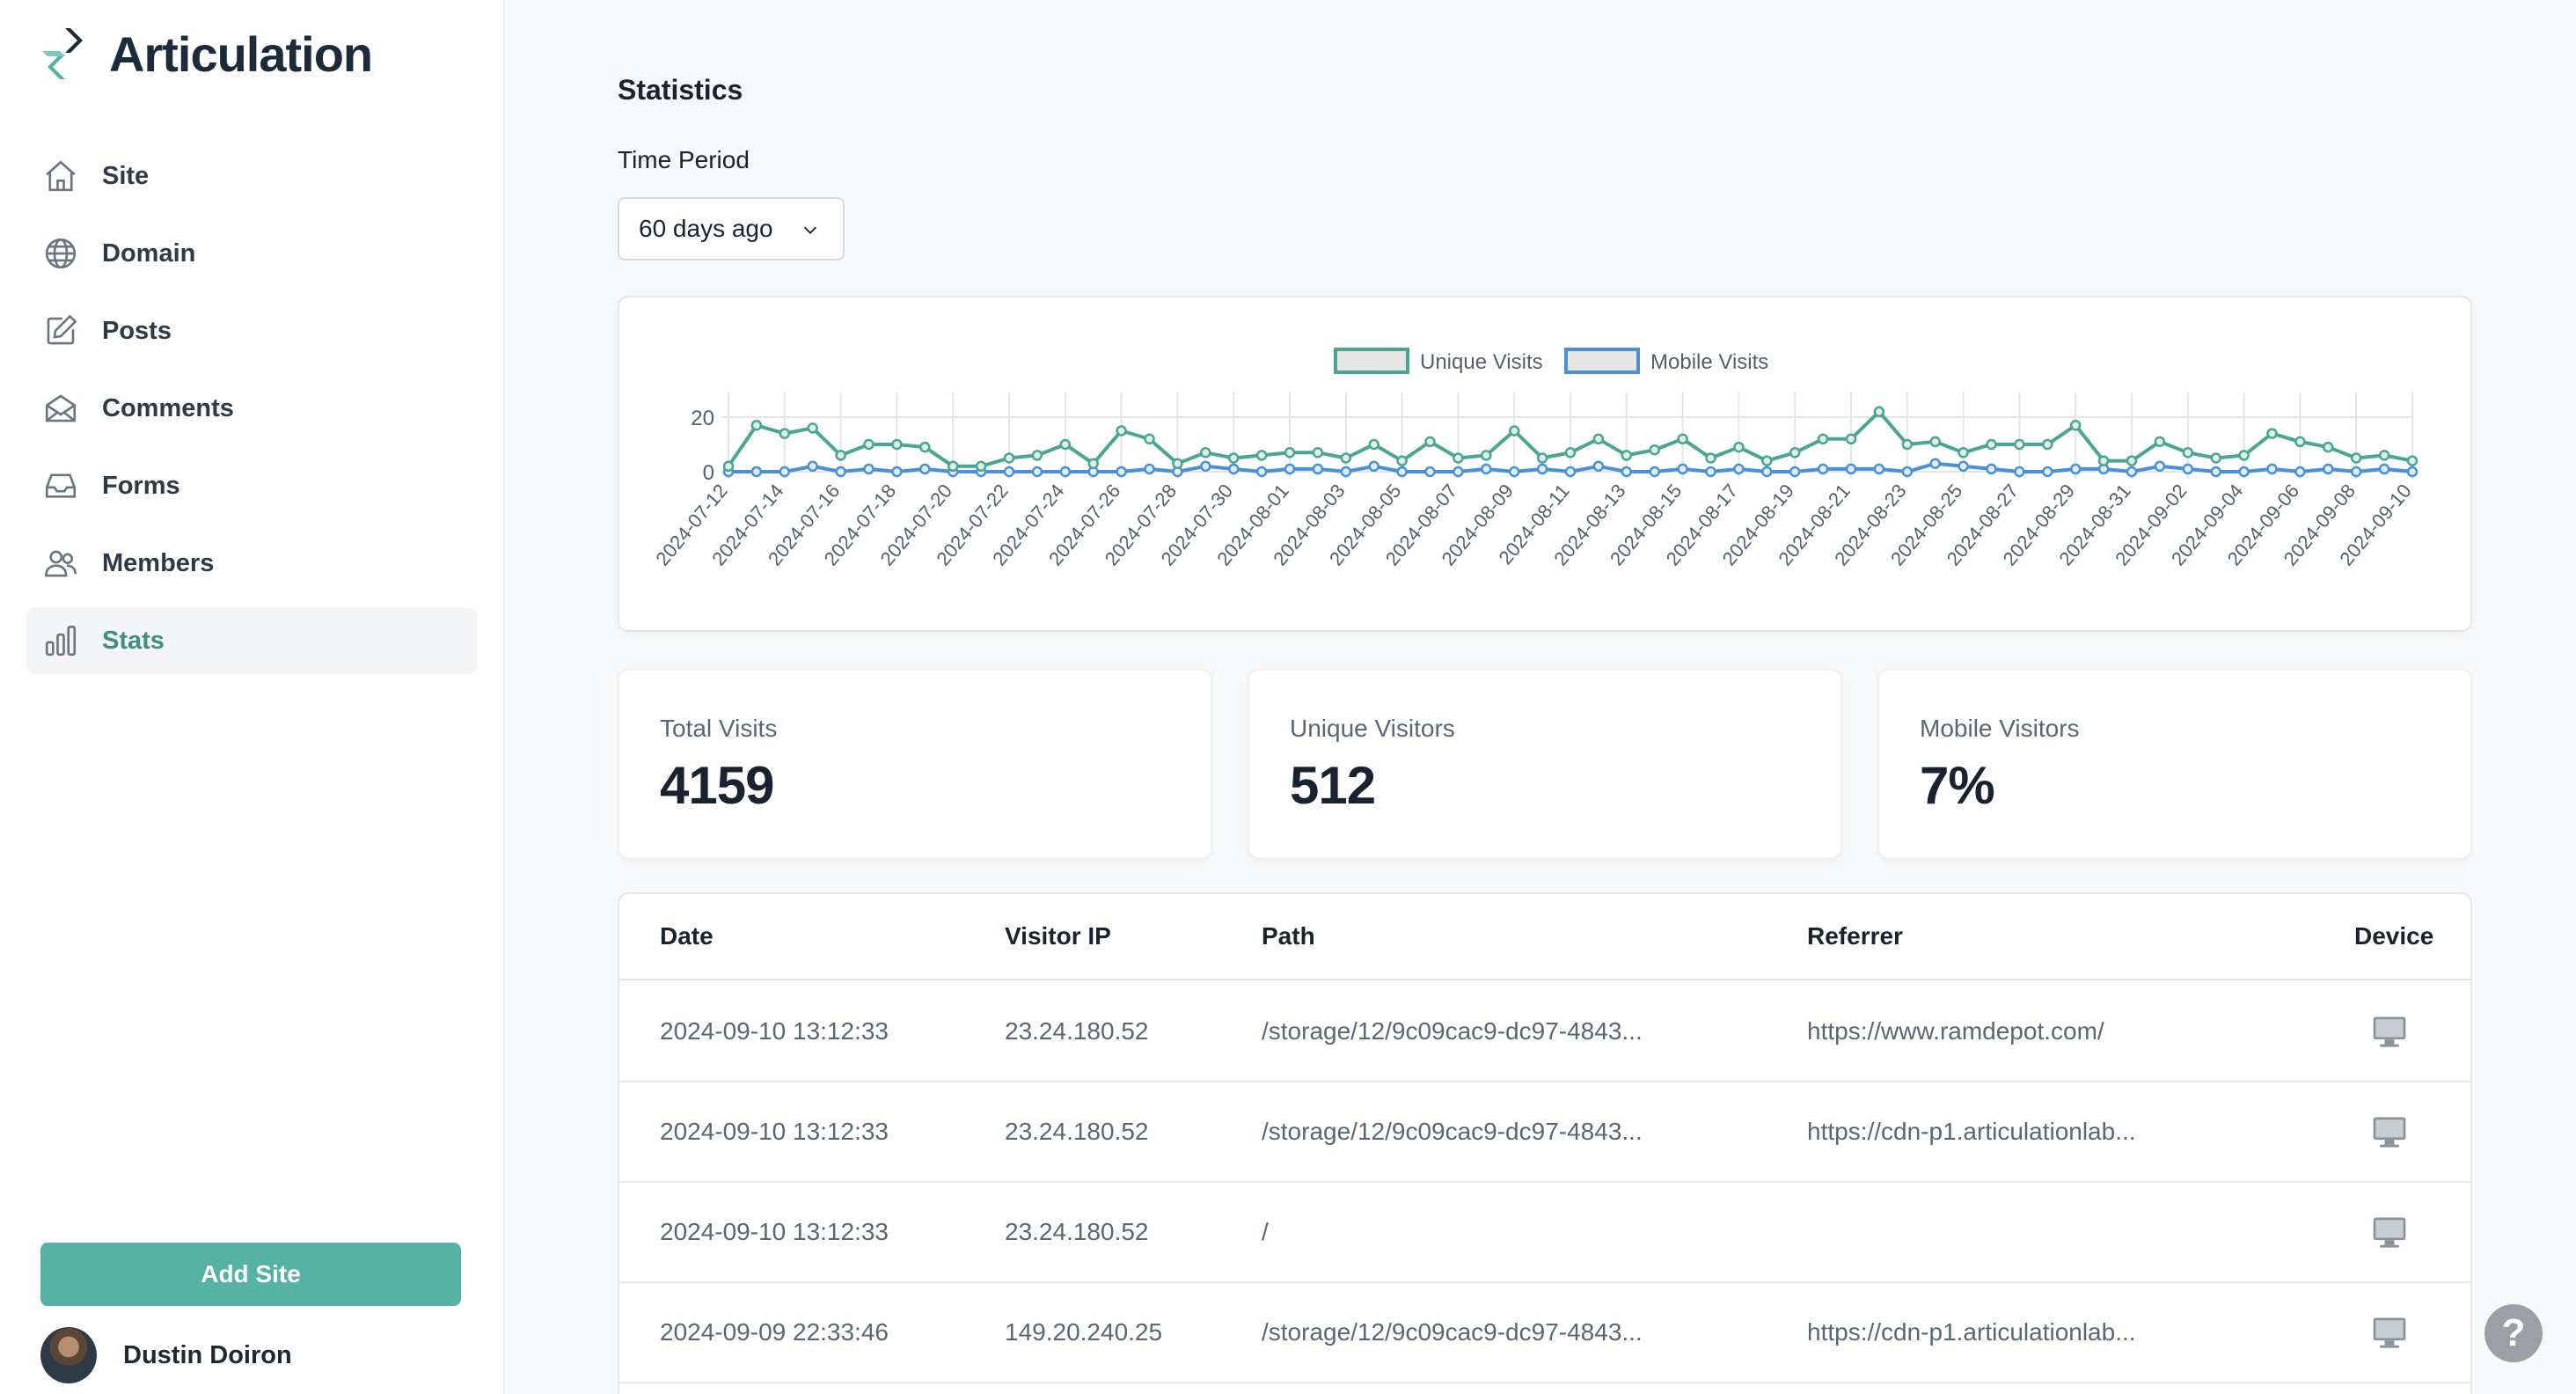  Describe the element at coordinates (717, 785) in the screenshot. I see `stat-value: 4159` at that location.